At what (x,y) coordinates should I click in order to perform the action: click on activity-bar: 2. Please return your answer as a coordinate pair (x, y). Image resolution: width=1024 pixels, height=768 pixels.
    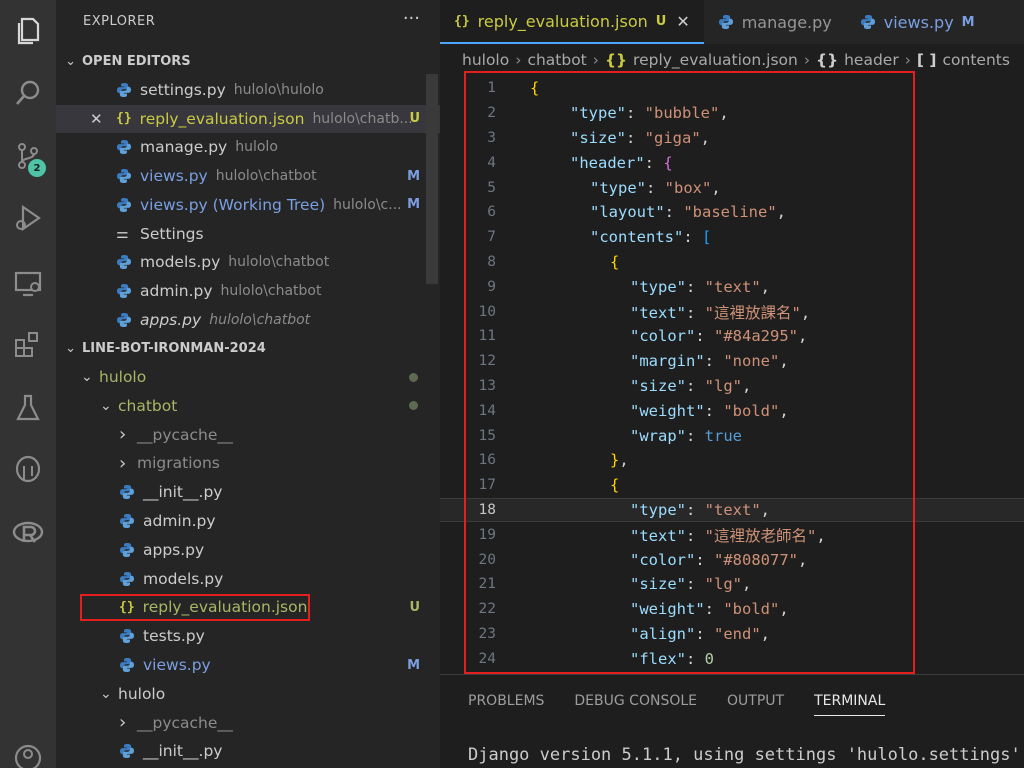
    Looking at the image, I should click on (28, 384).